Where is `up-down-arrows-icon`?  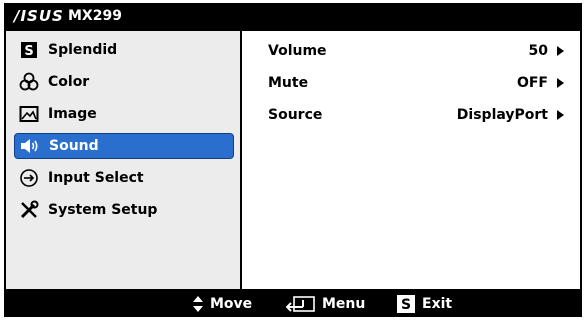
up-down-arrows-icon is located at coordinates (198, 304).